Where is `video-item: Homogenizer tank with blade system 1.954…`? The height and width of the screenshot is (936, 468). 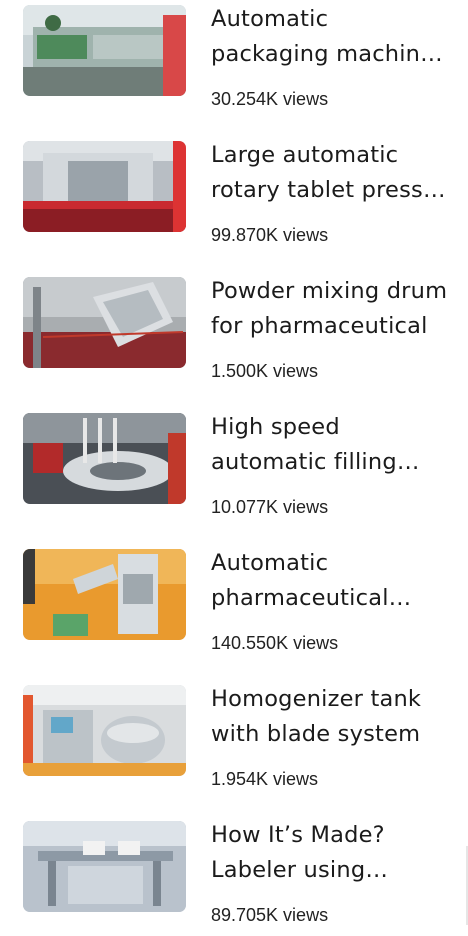 video-item: Homogenizer tank with blade system 1.954… is located at coordinates (234, 740).